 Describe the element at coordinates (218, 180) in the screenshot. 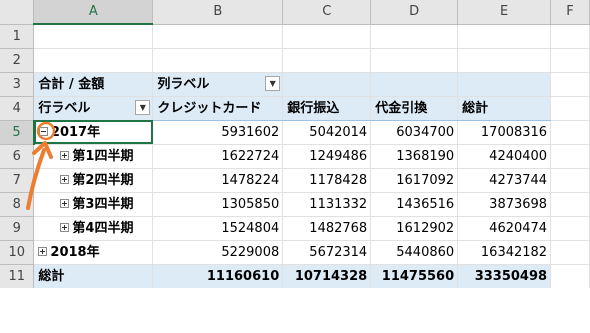

I see `pivot-value-cell: 1478224` at that location.